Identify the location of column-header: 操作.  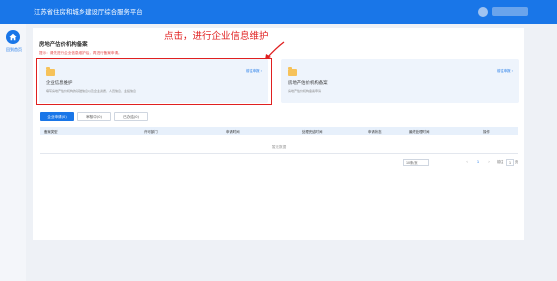
(486, 132).